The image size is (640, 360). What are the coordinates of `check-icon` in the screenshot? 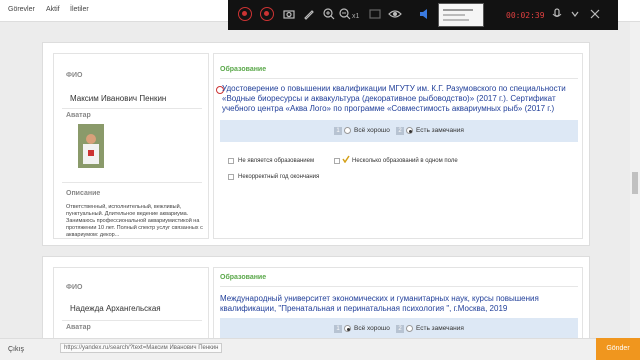 It's located at (346, 159).